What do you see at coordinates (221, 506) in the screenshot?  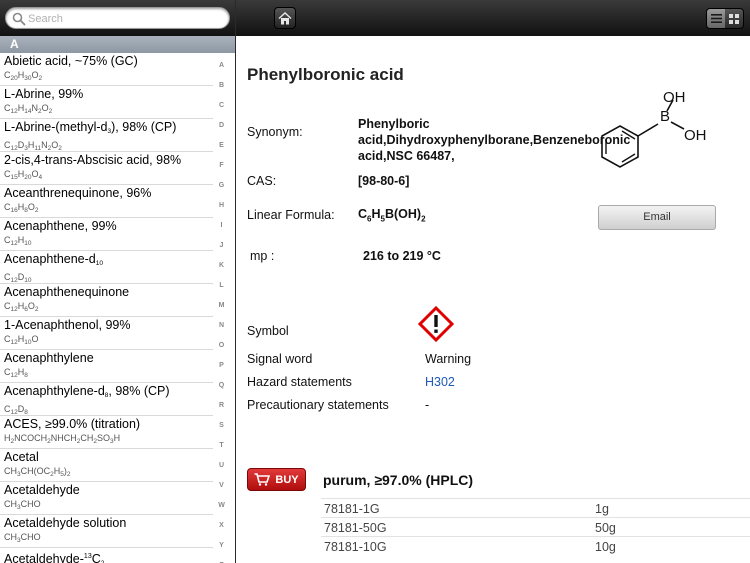 I see `index-letter: W` at bounding box center [221, 506].